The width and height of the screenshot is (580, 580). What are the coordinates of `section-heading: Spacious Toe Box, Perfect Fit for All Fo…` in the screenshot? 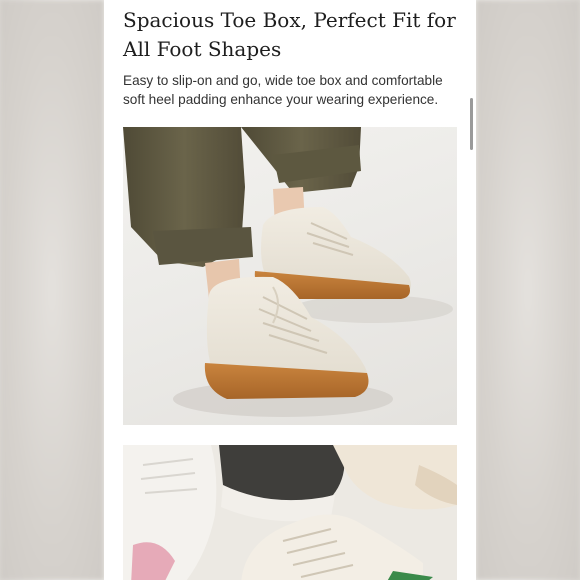 It's located at (289, 34).